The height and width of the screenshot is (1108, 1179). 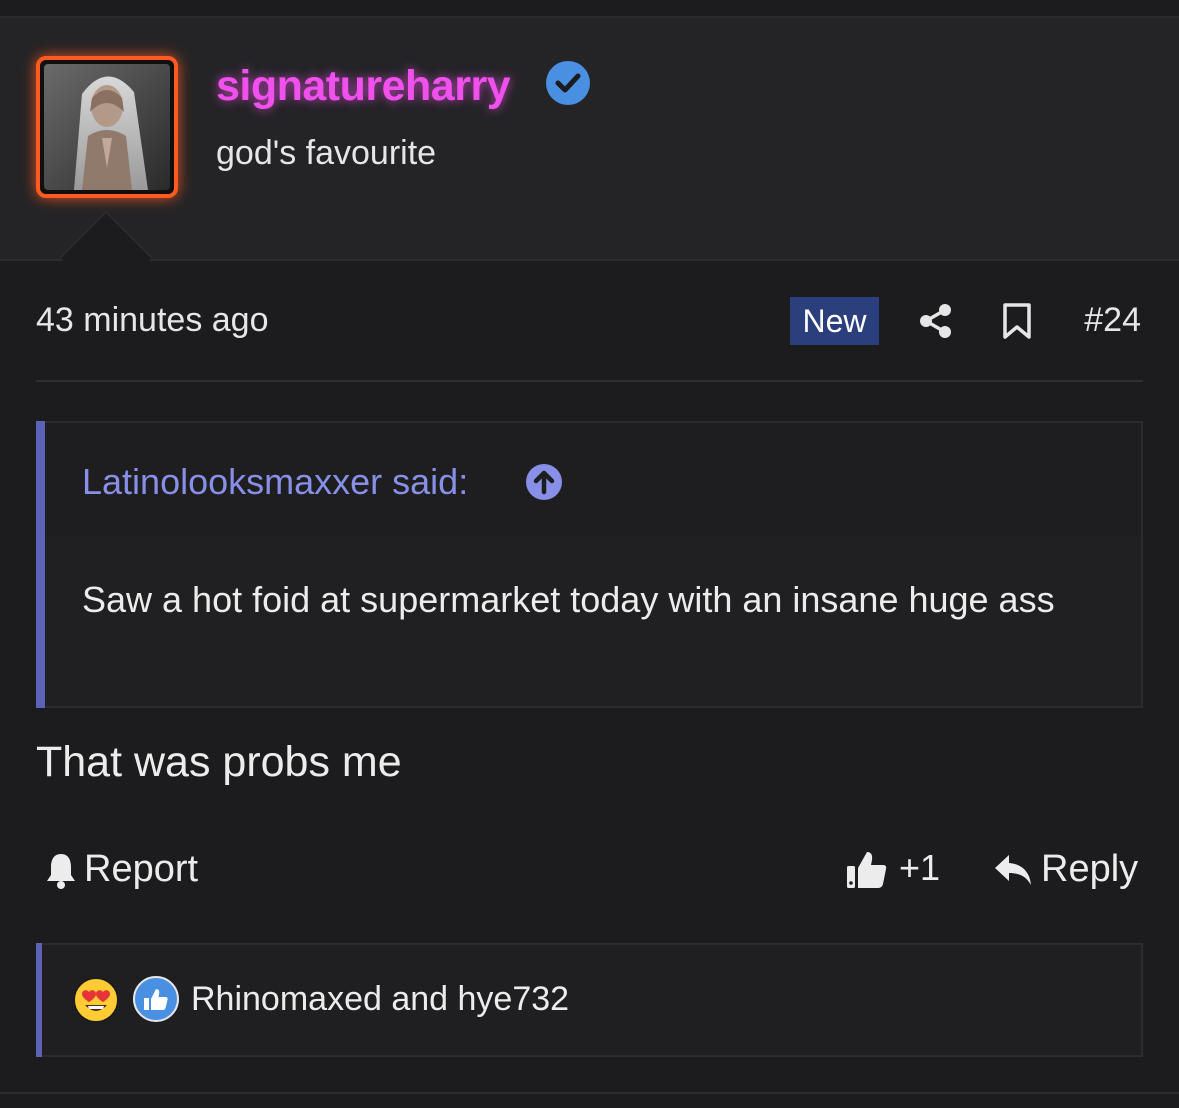 What do you see at coordinates (589, 381) in the screenshot?
I see `meta-divider` at bounding box center [589, 381].